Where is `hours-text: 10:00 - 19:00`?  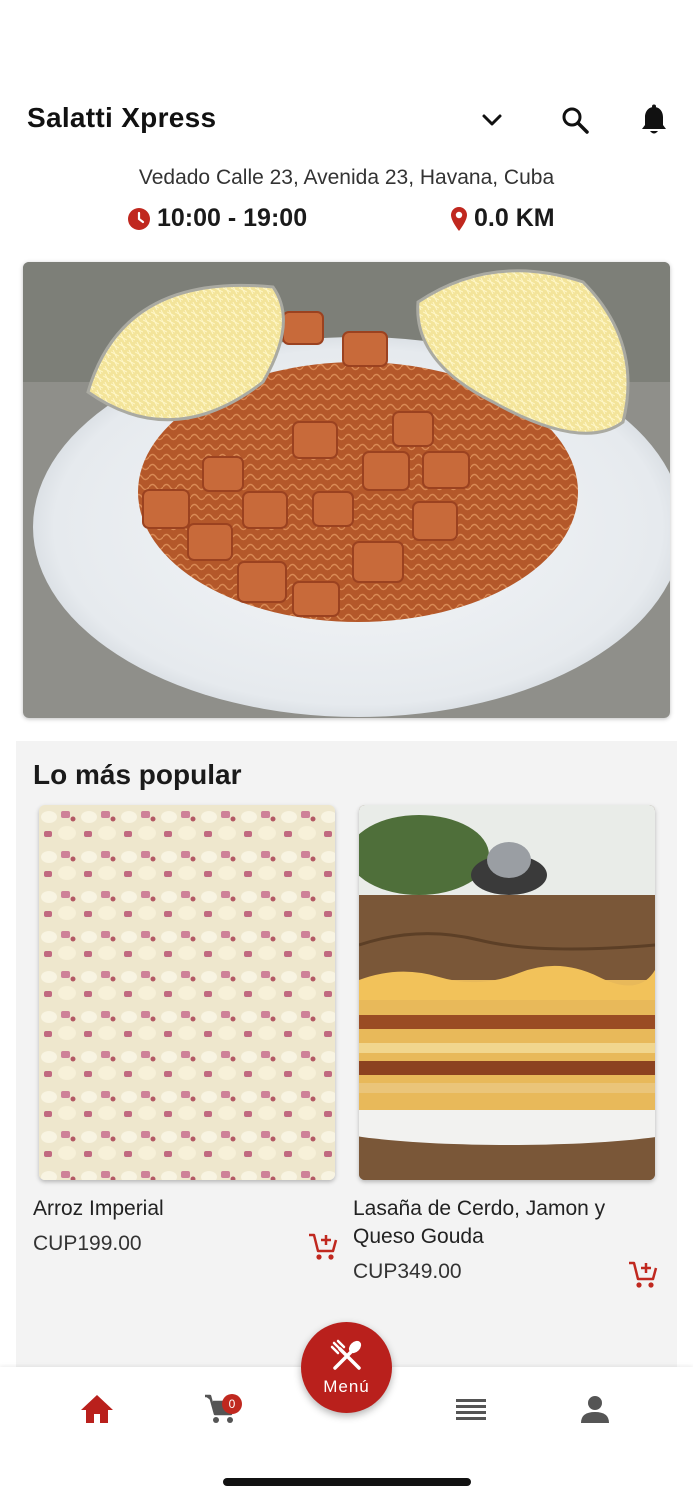
hours-text: 10:00 - 19:00 is located at coordinates (232, 218).